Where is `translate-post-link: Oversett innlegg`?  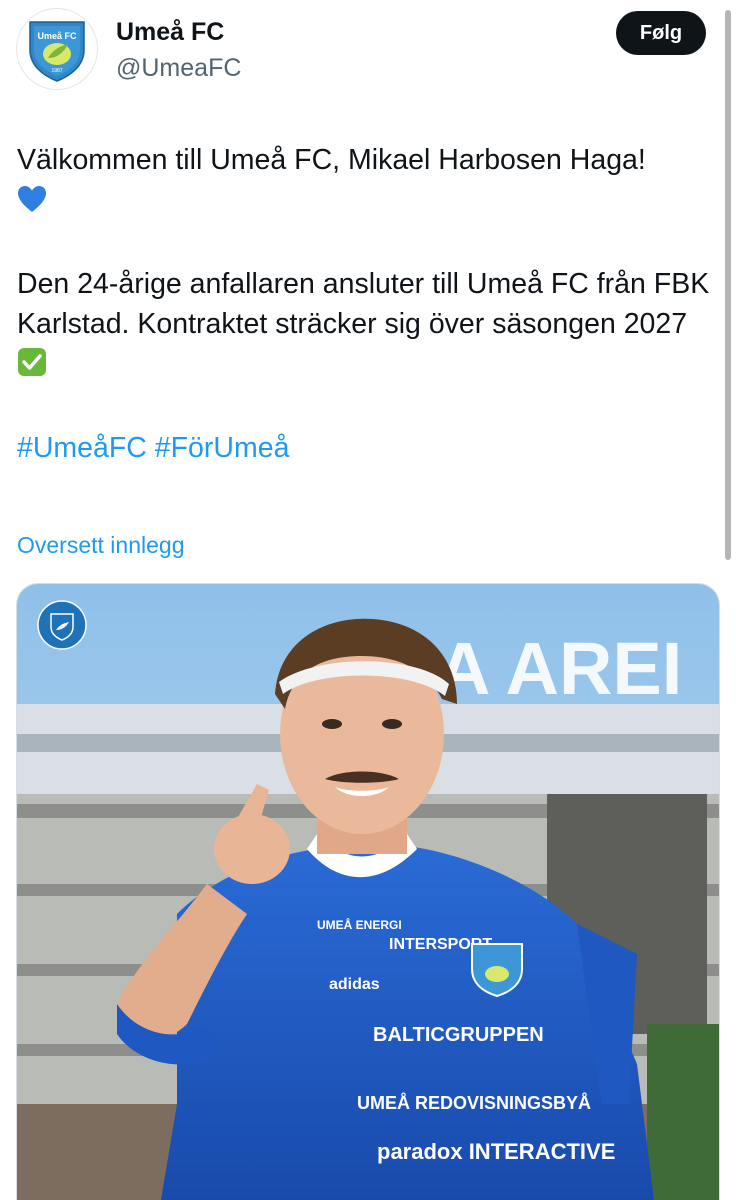
translate-post-link: Oversett innlegg is located at coordinates (100, 545).